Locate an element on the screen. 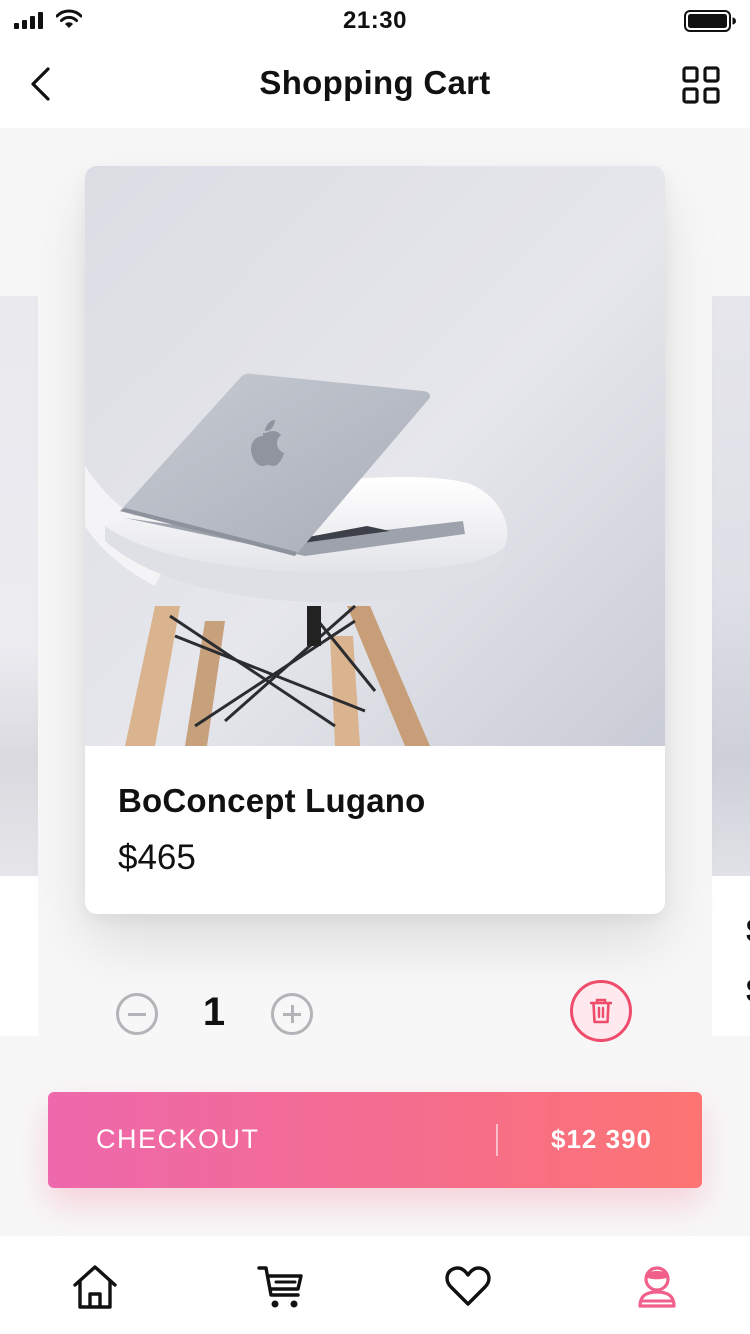 Image resolution: width=750 pixels, height=1334 pixels. nav-bar: Shopping Cart is located at coordinates (375, 84).